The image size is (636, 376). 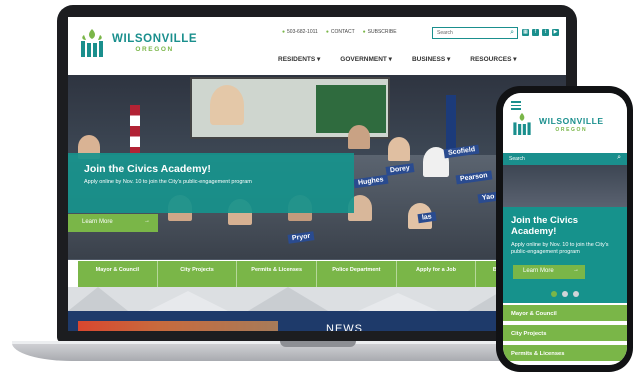 What do you see at coordinates (545, 32) in the screenshot?
I see `twitter-icon: t` at bounding box center [545, 32].